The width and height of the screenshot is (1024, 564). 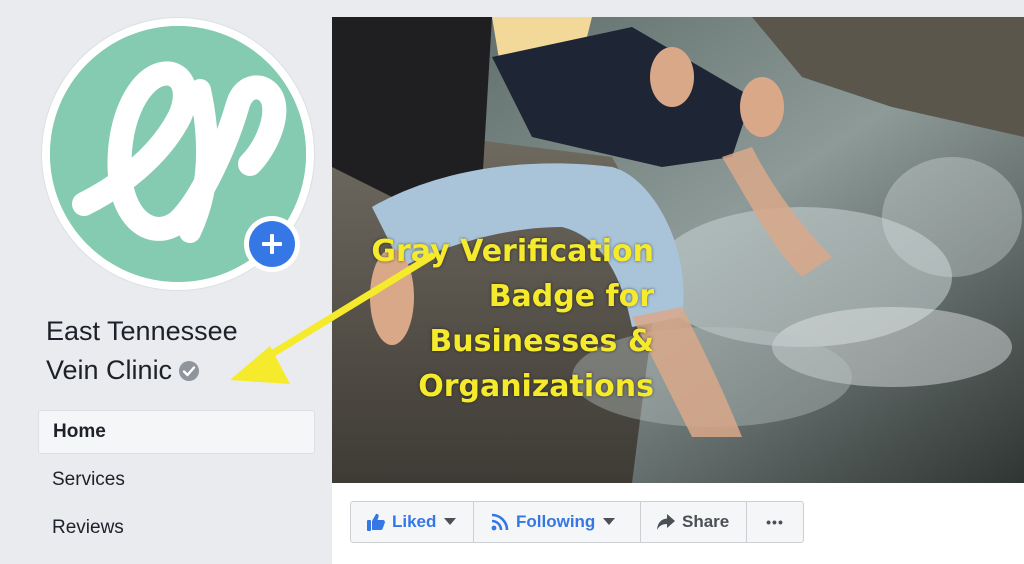 What do you see at coordinates (142, 331) in the screenshot?
I see `page-title-line-1: East Tennessee` at bounding box center [142, 331].